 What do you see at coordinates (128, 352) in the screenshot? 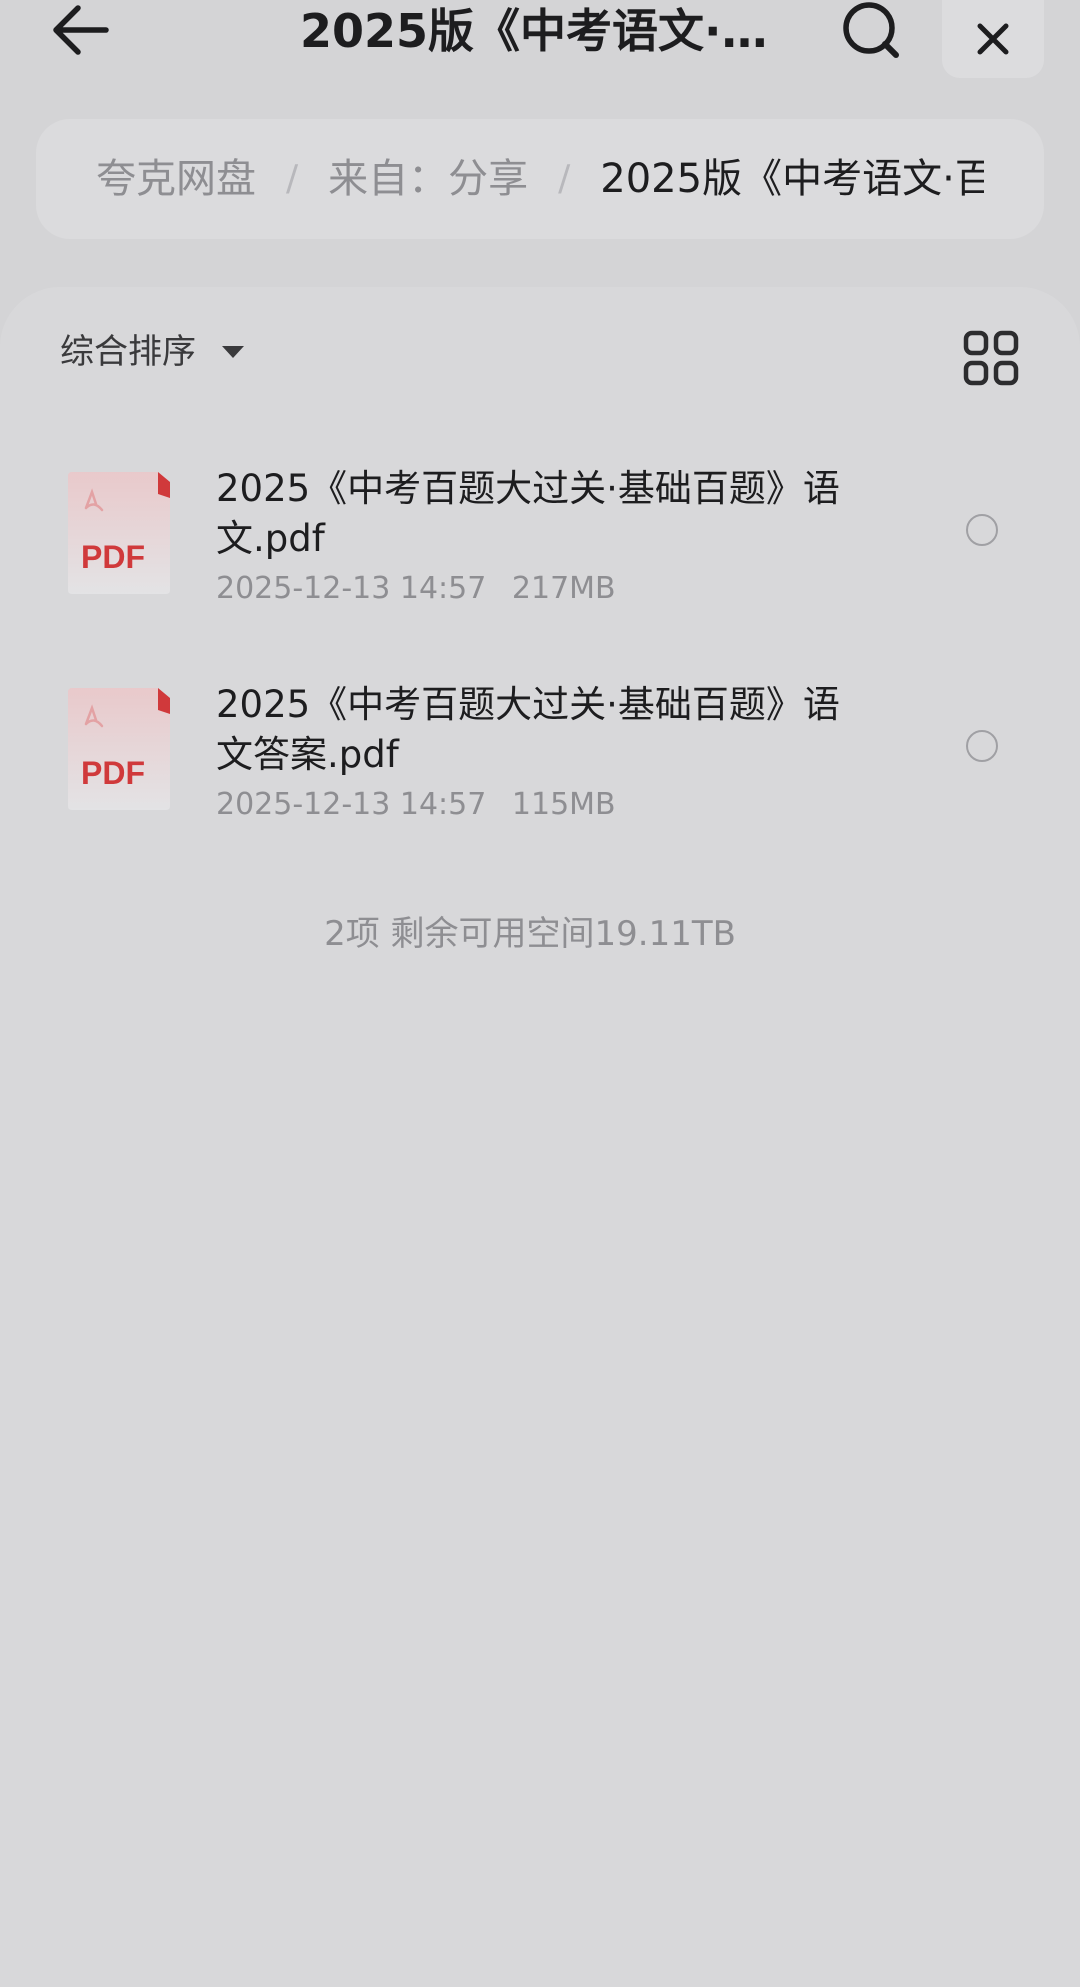
I see `sort-label: 综合排序` at bounding box center [128, 352].